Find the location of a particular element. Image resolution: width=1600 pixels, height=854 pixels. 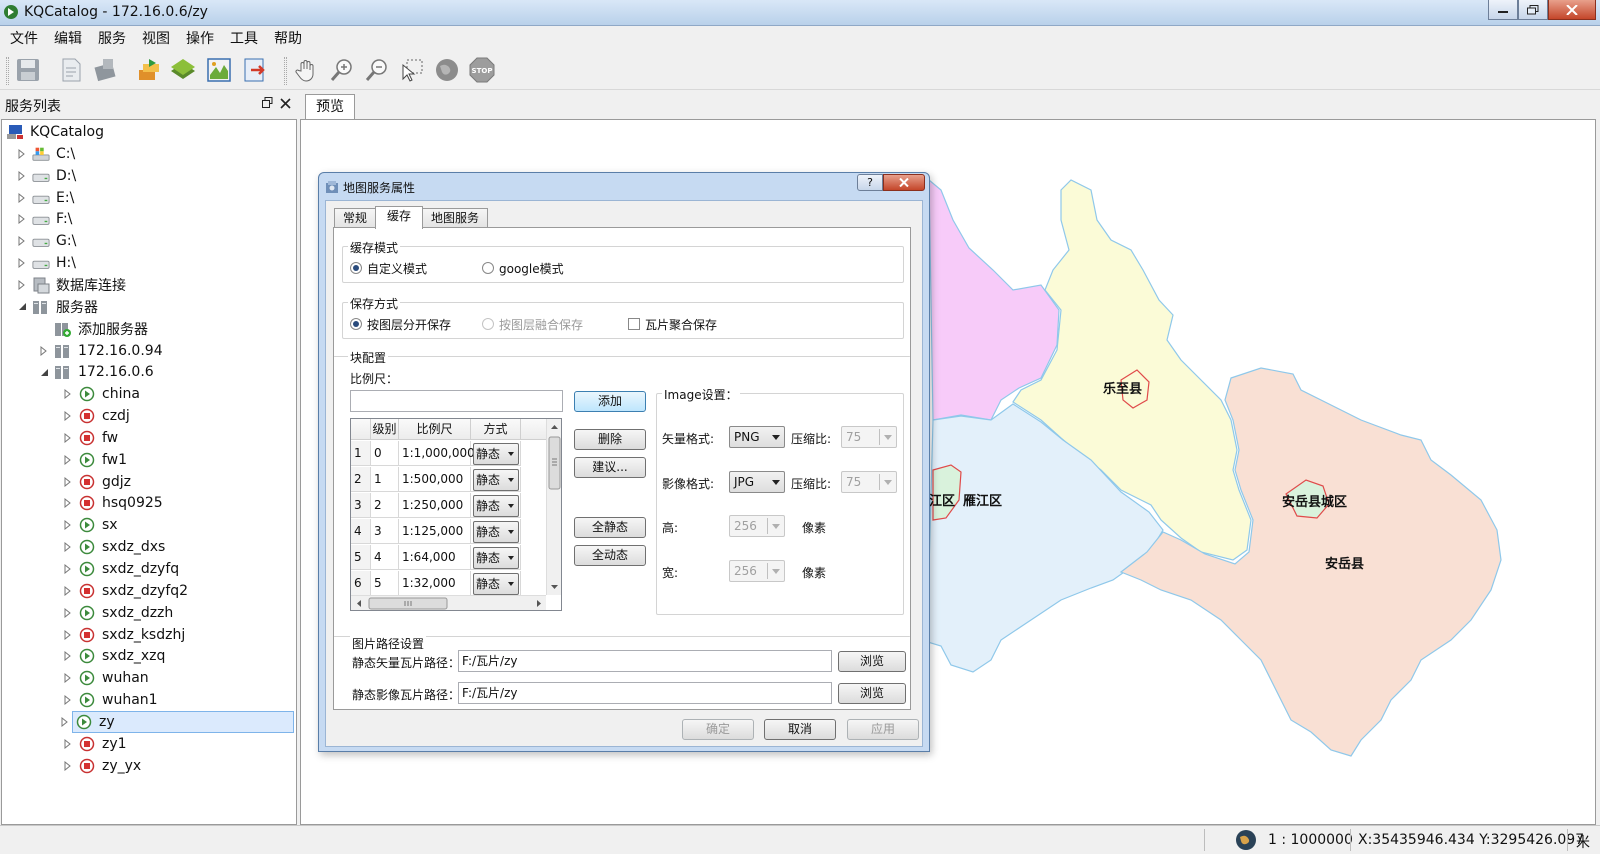

tree-service-item: china is located at coordinates (101, 394).